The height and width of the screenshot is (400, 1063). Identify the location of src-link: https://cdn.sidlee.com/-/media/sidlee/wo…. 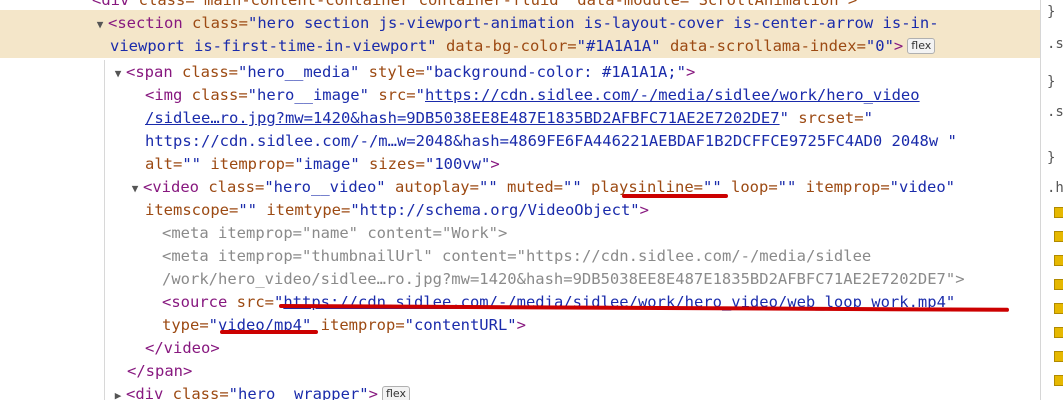
(672, 95).